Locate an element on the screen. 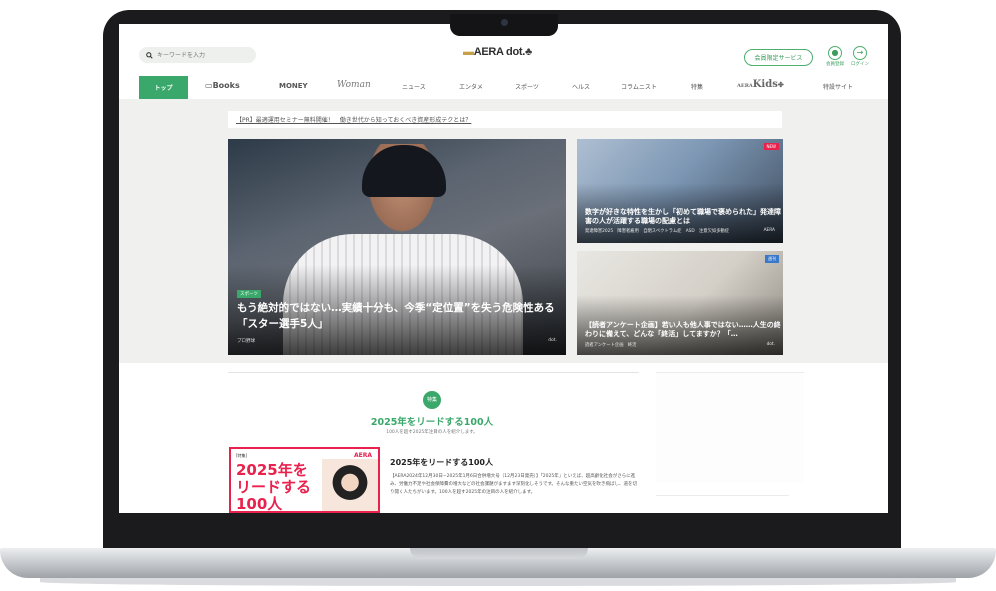  nav-item-top: トップ is located at coordinates (163, 87).